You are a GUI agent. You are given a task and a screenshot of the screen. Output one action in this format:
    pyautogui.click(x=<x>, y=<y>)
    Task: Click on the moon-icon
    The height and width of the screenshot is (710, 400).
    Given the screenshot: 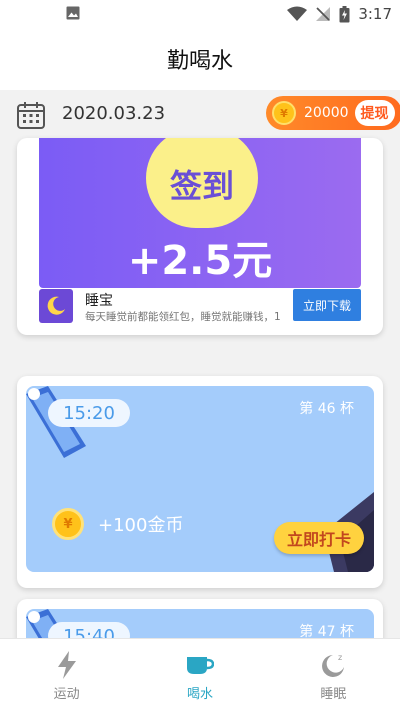 What is the action you would take?
    pyautogui.click(x=56, y=305)
    